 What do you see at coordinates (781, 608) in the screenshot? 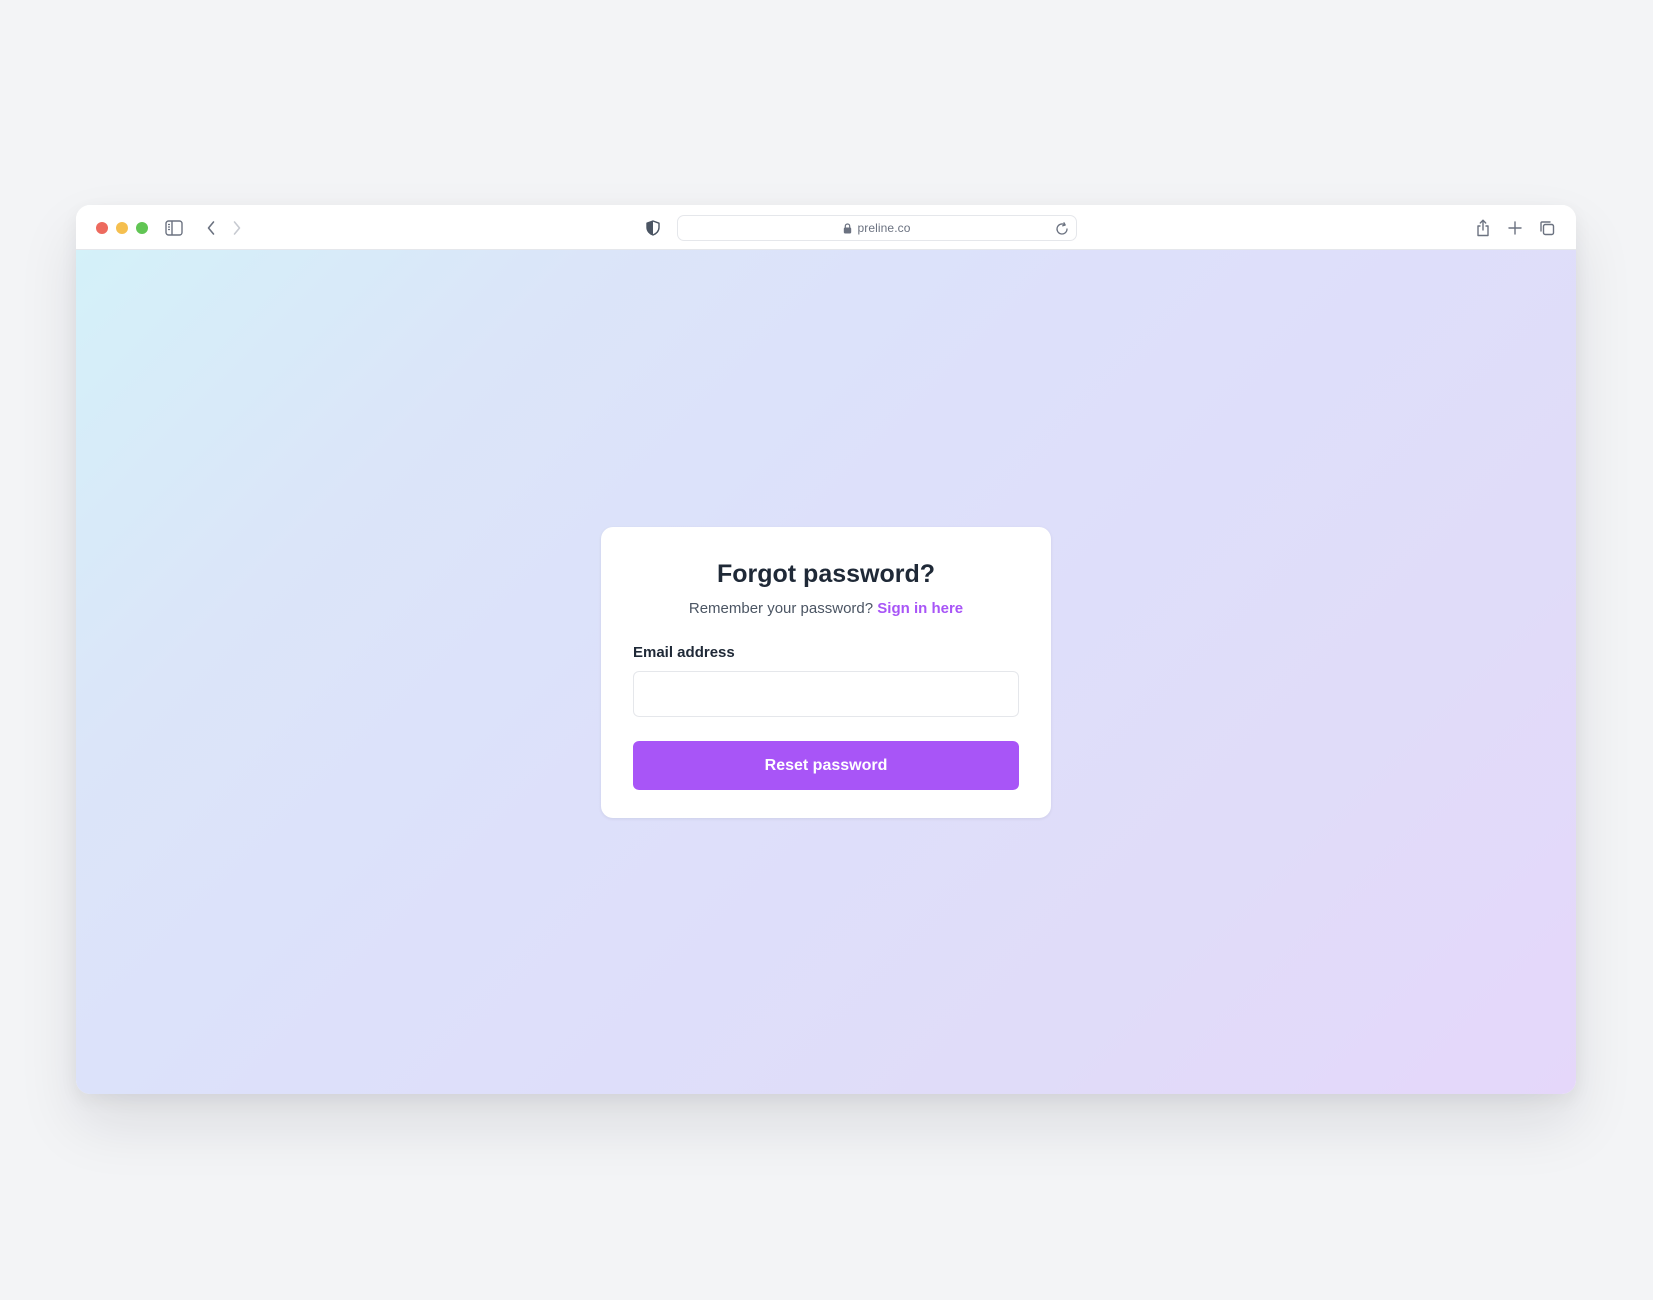
I see `signin-prompt-text: Remember your password?` at bounding box center [781, 608].